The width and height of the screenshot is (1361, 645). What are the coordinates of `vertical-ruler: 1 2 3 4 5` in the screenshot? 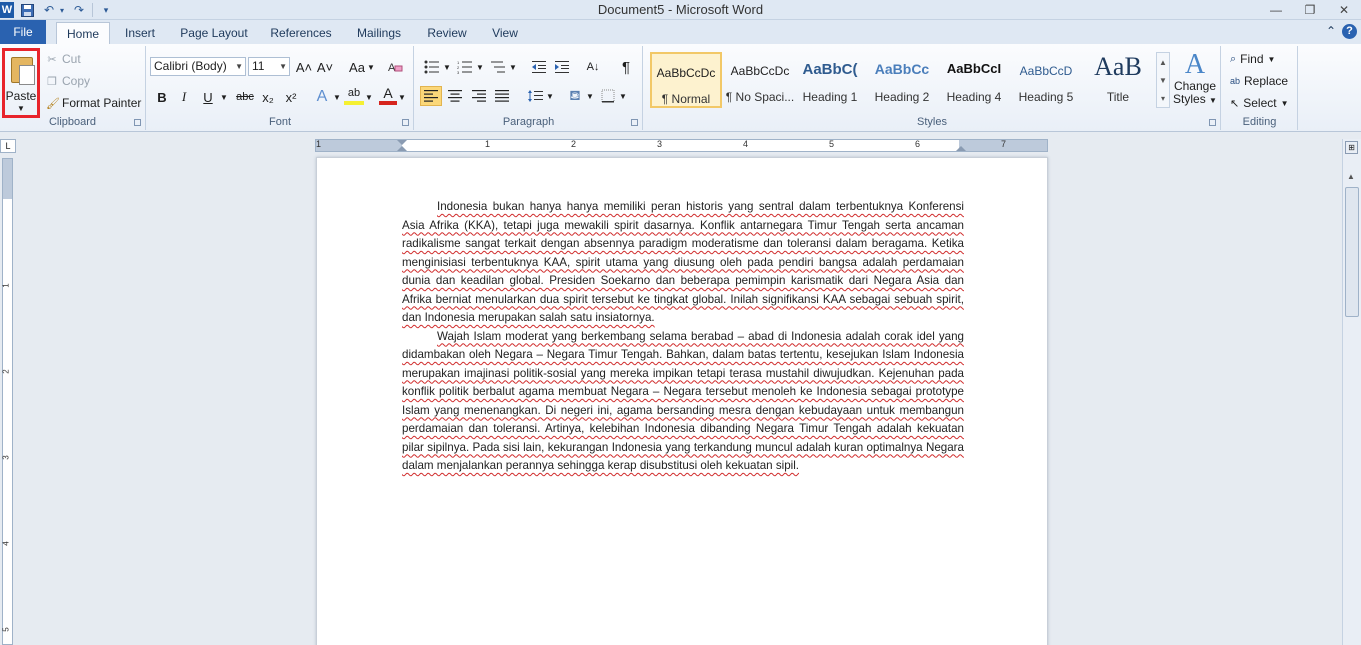 It's located at (7, 401).